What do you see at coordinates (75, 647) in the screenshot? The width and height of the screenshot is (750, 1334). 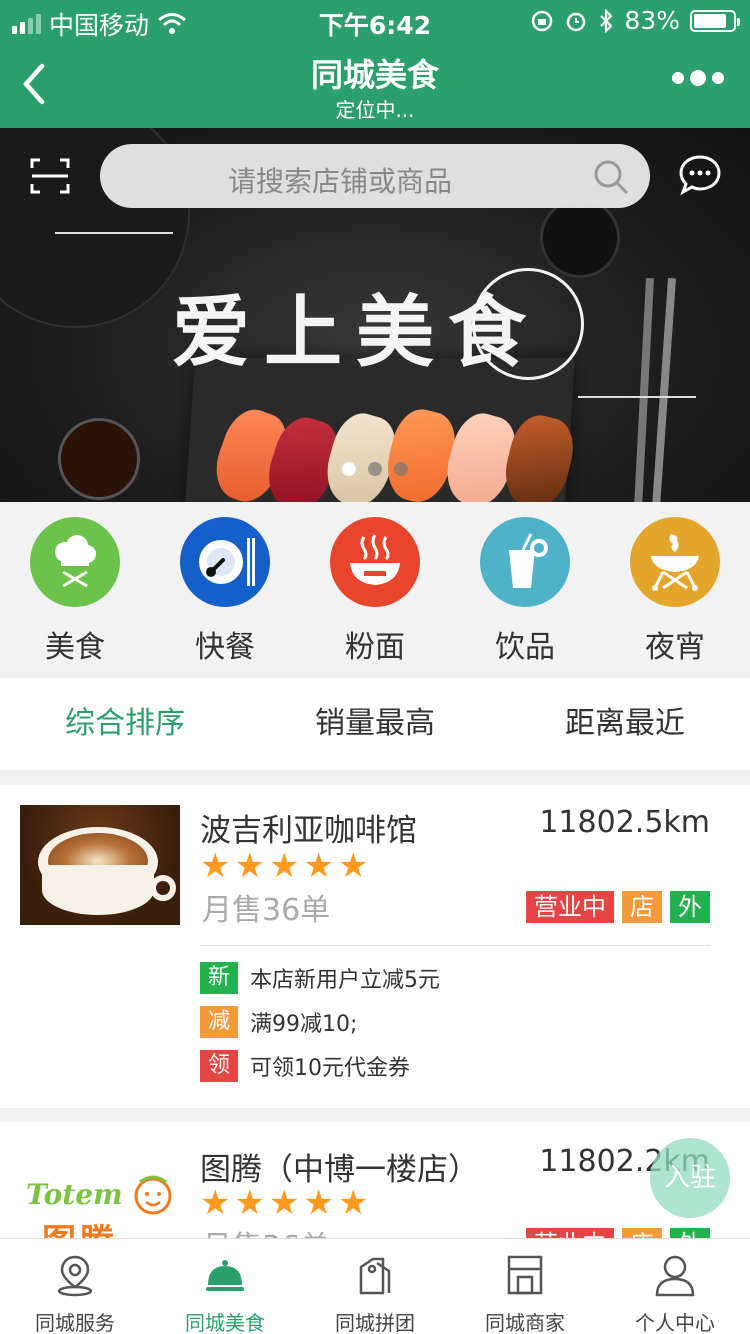 I see `category-label: 美食` at bounding box center [75, 647].